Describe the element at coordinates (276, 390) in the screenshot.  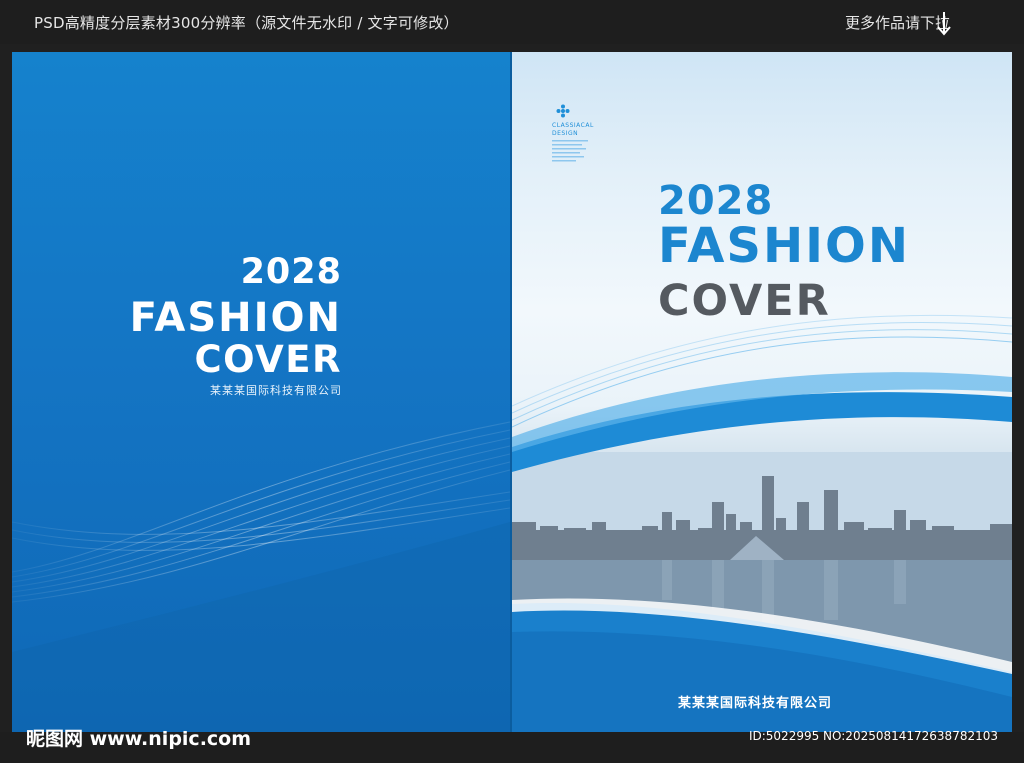
I see `back-company-name: 某某某国际科技有限公司` at that location.